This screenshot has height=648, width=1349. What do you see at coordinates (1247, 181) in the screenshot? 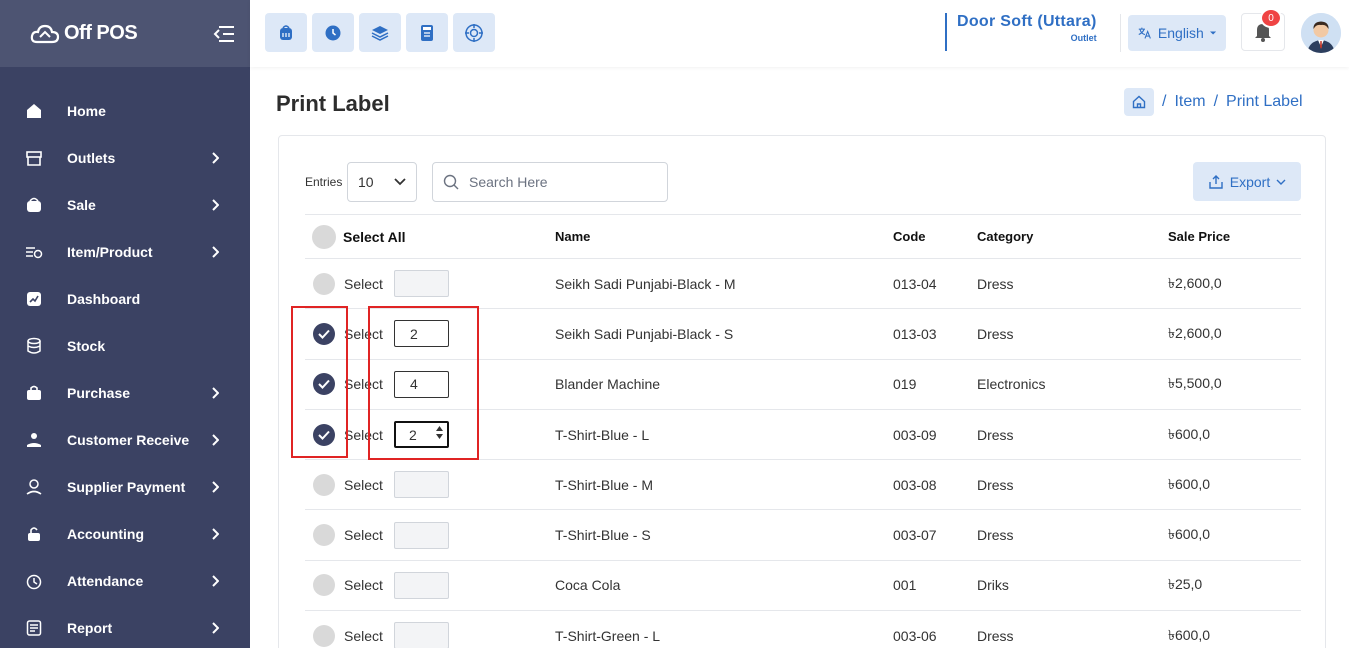
I see `export-button: Export` at bounding box center [1247, 181].